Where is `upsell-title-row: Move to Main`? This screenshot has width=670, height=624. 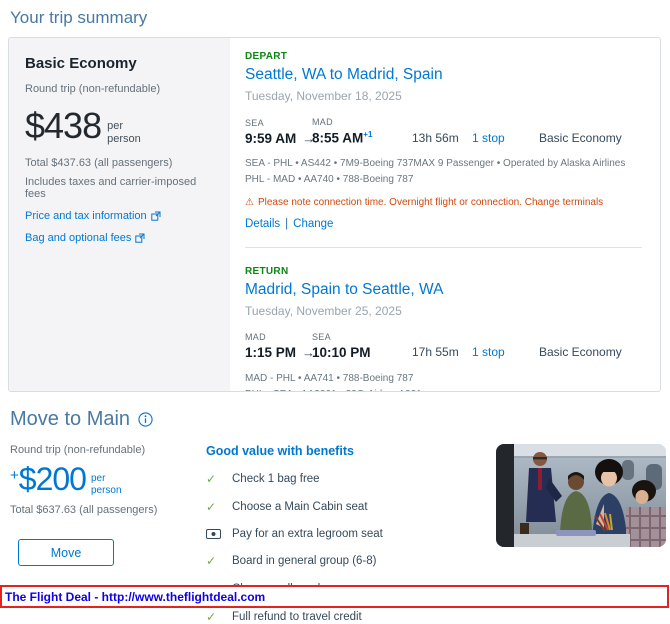
upsell-title-row: Move to Main is located at coordinates (340, 419).